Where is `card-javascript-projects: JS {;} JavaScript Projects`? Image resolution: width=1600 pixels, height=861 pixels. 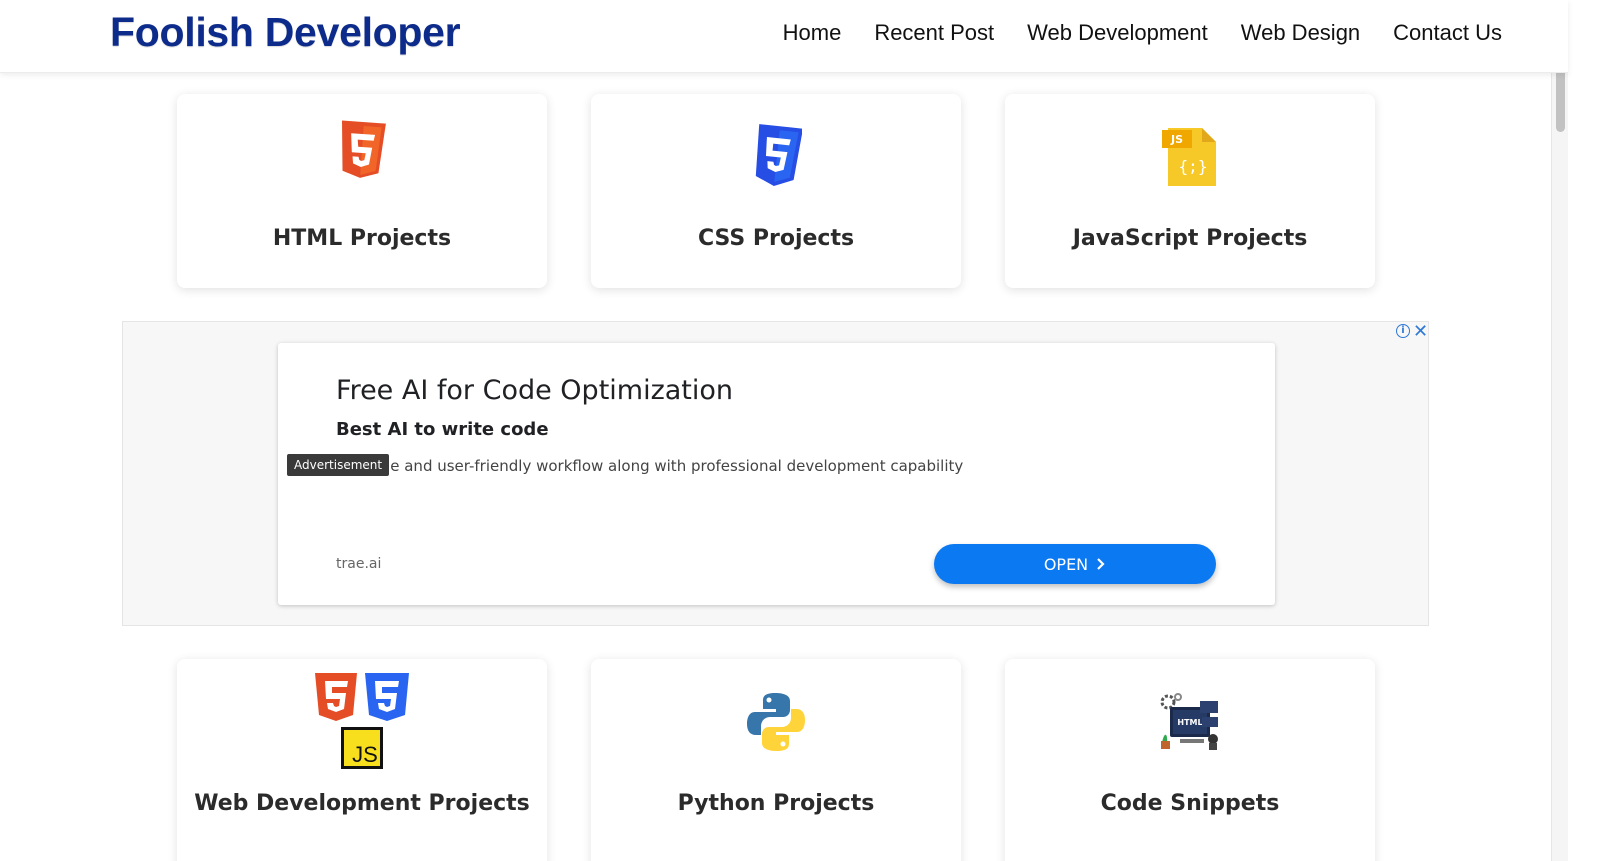
card-javascript-projects: JS {;} JavaScript Projects is located at coordinates (1190, 191).